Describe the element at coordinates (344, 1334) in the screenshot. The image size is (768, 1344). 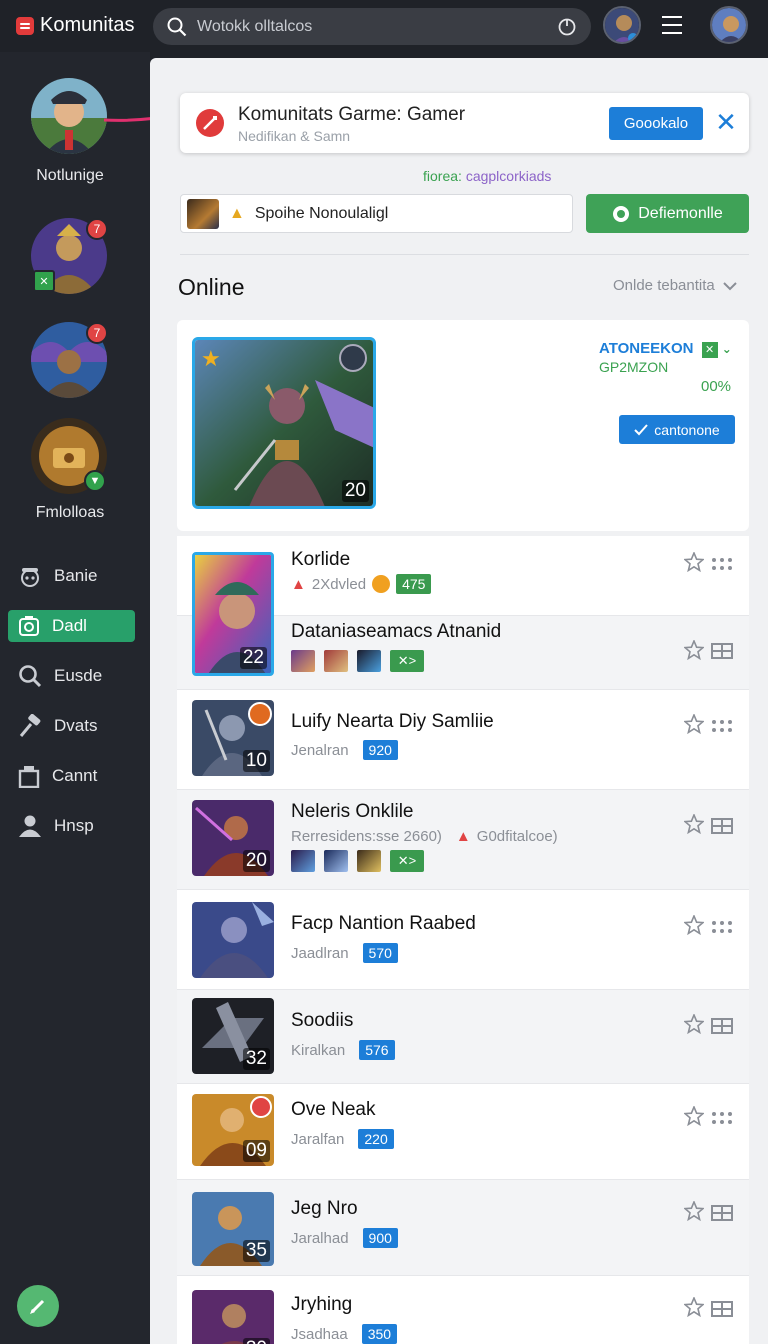
I see `game-subtitle: Jsadhaa 350` at that location.